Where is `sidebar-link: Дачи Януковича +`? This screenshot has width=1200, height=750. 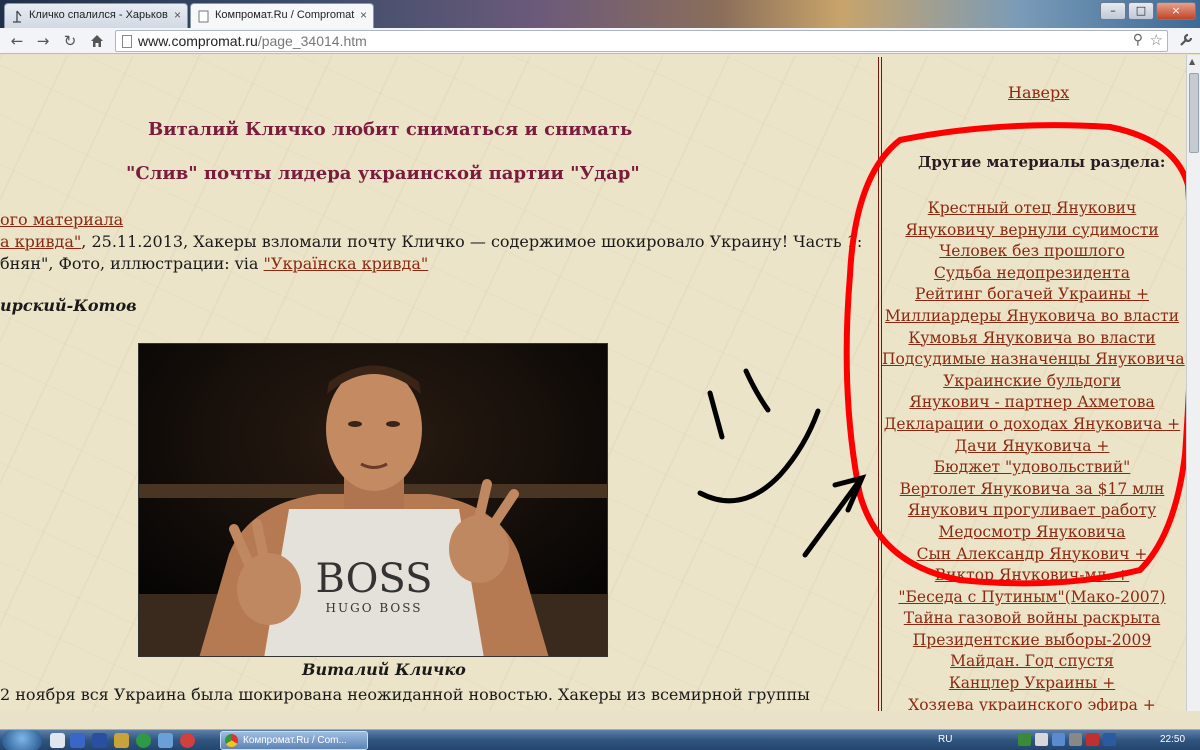
sidebar-link: Дачи Януковича + is located at coordinates (1032, 448).